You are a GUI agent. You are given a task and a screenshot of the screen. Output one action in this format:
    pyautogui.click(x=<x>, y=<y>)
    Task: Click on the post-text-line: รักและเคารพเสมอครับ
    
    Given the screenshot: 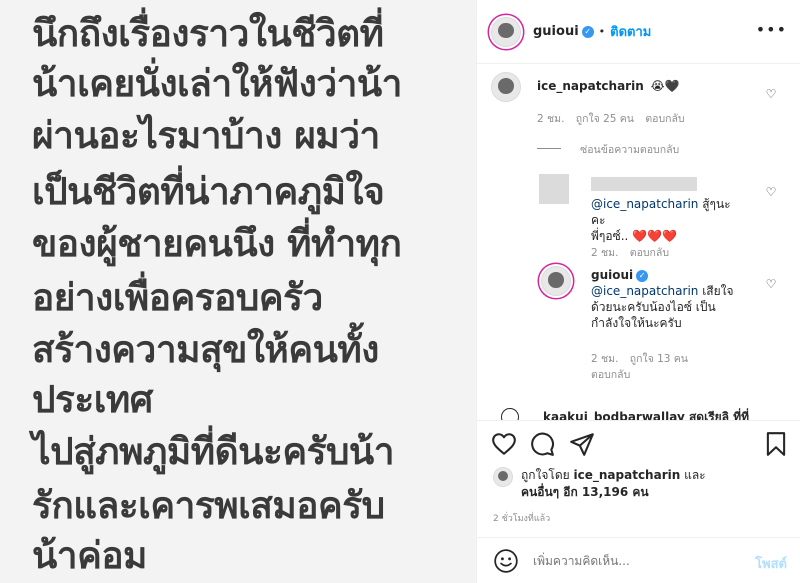 What is the action you would take?
    pyautogui.click(x=208, y=505)
    